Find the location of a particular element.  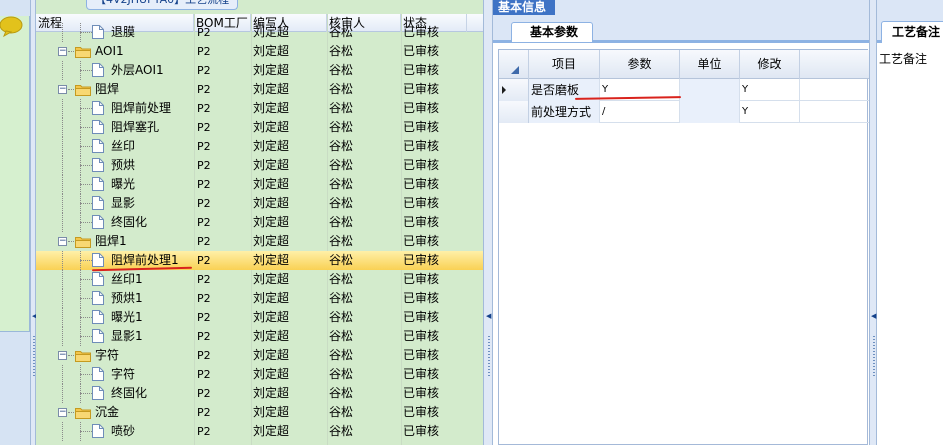

tree-folder-row: − AOI1 P2 刘定超 谷松 已审核 is located at coordinates (259, 51).